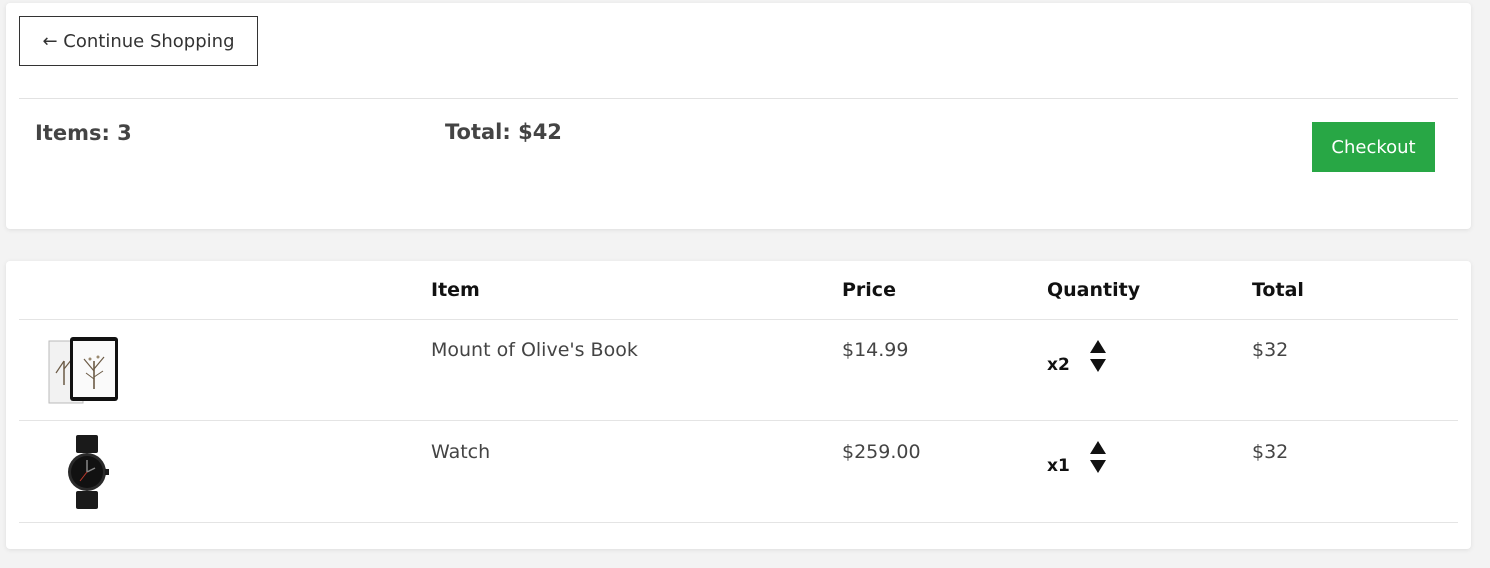 This screenshot has width=1490, height=568. What do you see at coordinates (1094, 290) in the screenshot?
I see `column-header-quantity: Quantity` at bounding box center [1094, 290].